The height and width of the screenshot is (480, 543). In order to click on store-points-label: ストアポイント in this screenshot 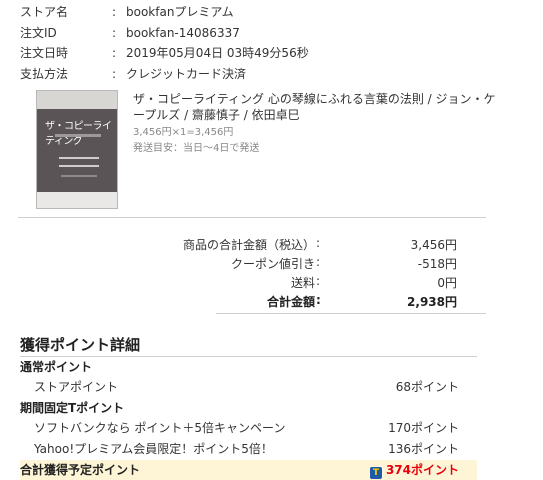, I will do `click(76, 387)`.